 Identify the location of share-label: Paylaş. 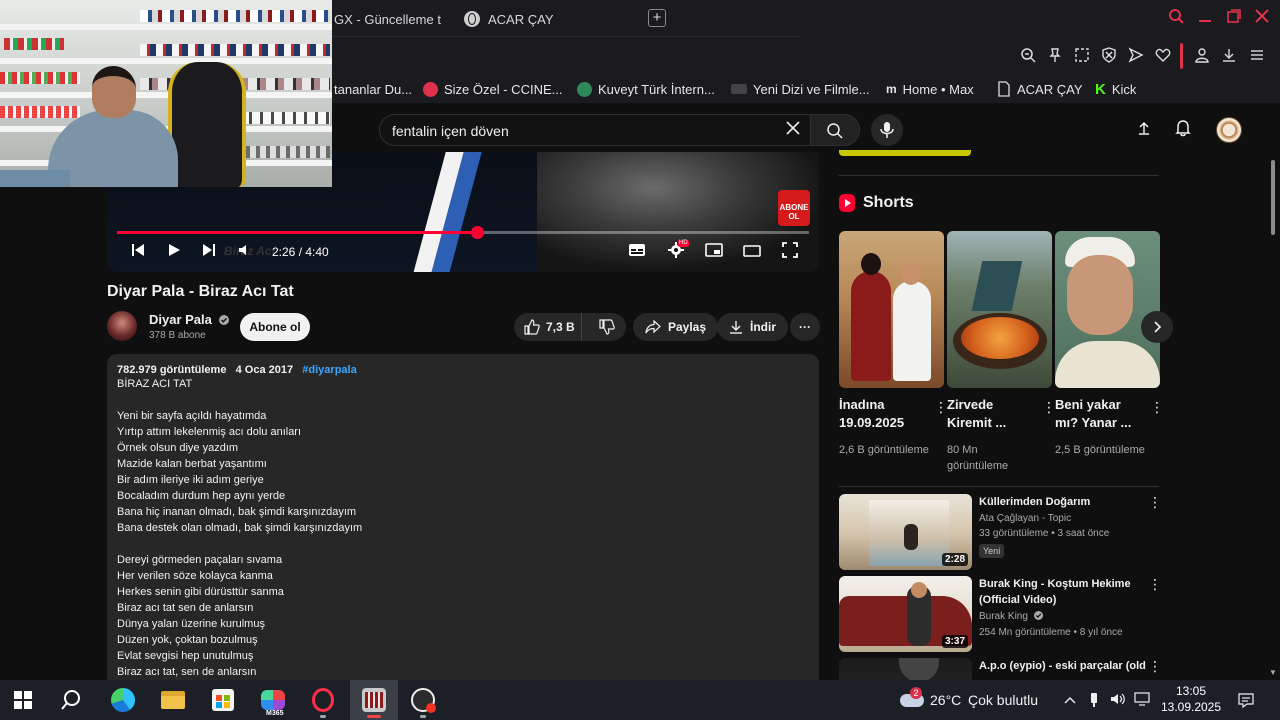
(687, 327).